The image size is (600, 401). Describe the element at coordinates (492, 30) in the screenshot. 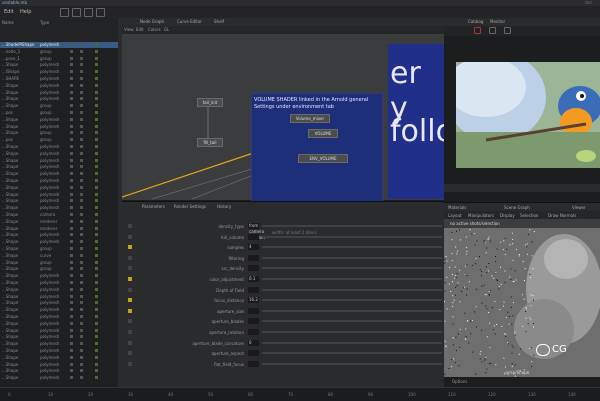

I see `play-icon` at that location.